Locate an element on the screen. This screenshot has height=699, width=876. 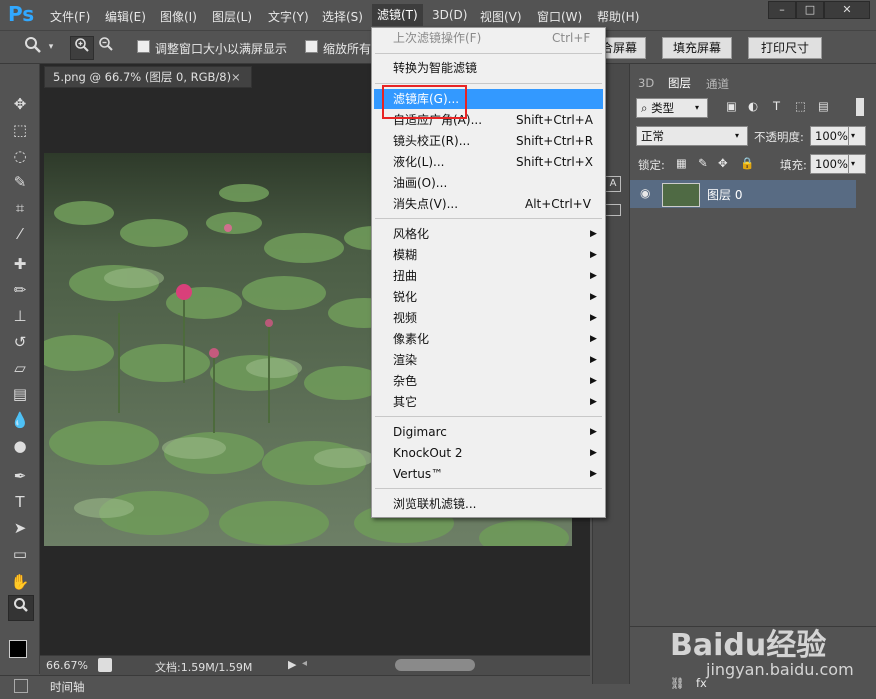
menu-item-vertus: Vertus™ ▶ is located at coordinates (488, 474).